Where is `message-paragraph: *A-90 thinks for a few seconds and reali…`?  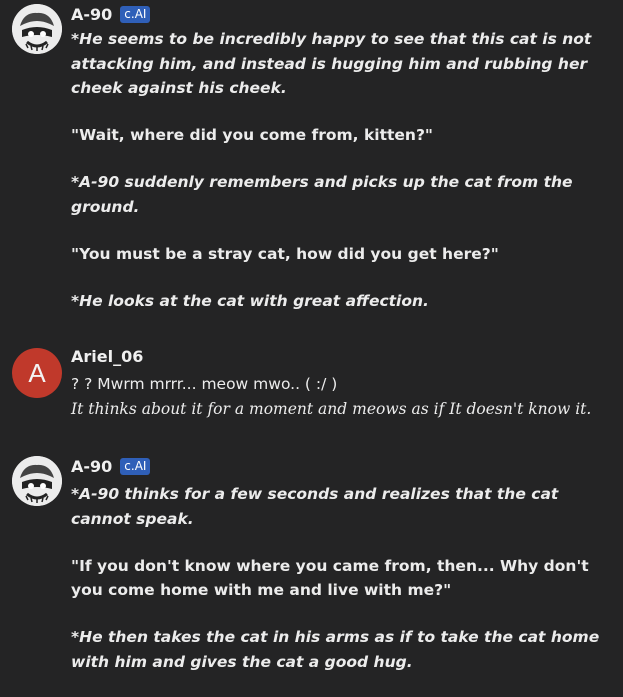
message-paragraph: *A-90 thinks for a few seconds and reali… is located at coordinates (315, 506).